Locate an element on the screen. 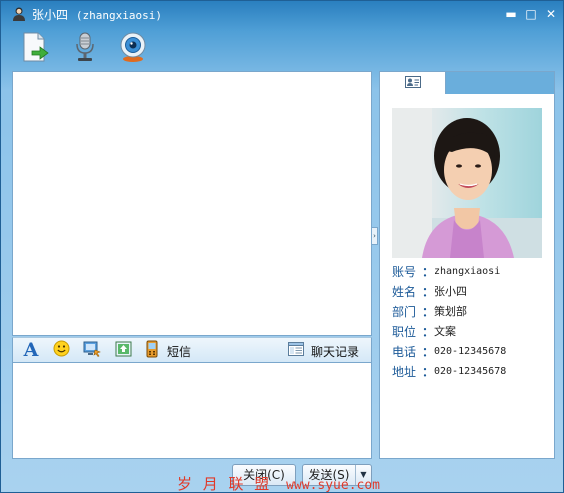 This screenshot has height=493, width=564. send-image-button is located at coordinates (123, 350).